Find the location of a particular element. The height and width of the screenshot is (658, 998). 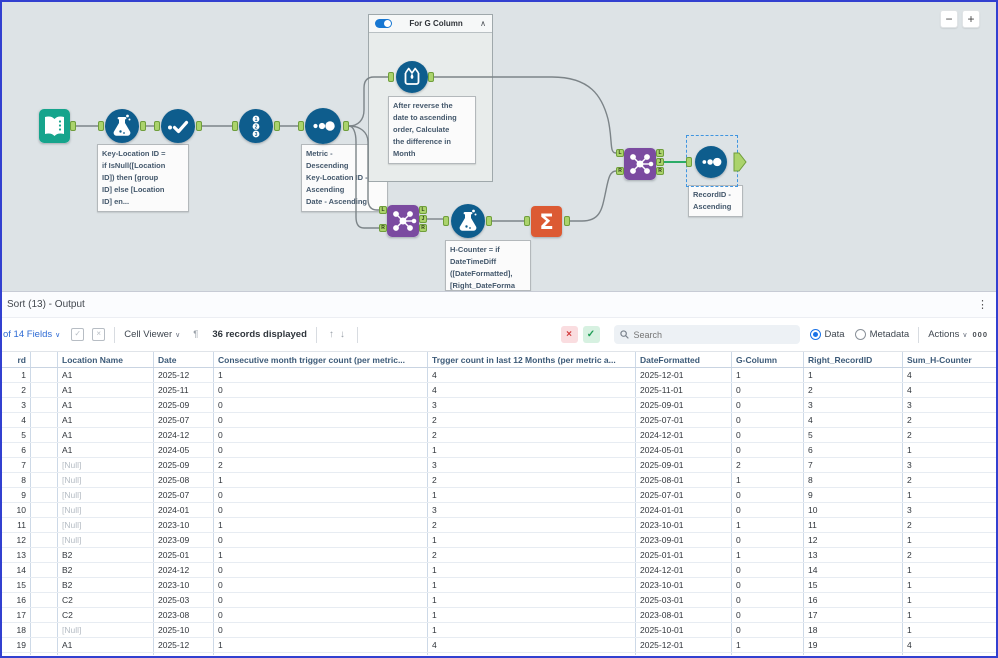

table-cell: 16 is located at coordinates (16, 600).